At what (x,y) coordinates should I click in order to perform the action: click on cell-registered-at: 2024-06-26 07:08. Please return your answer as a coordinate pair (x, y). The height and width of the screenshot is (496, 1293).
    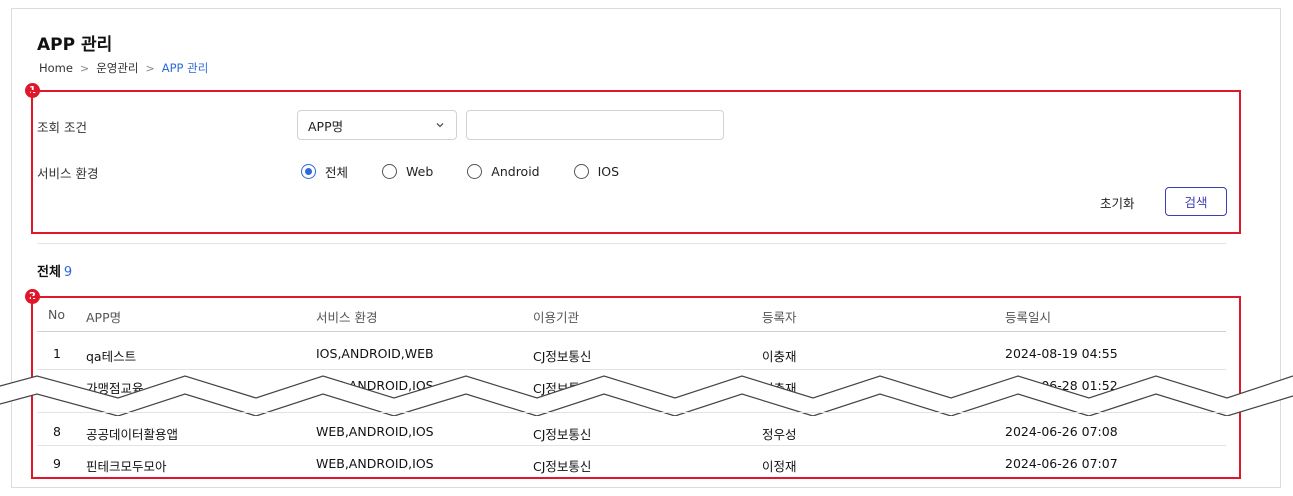
    Looking at the image, I should click on (1061, 431).